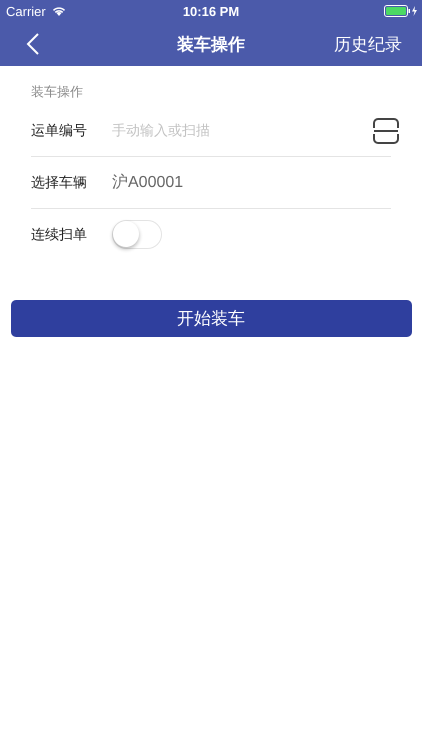  I want to click on start-button: 开始装车, so click(211, 318).